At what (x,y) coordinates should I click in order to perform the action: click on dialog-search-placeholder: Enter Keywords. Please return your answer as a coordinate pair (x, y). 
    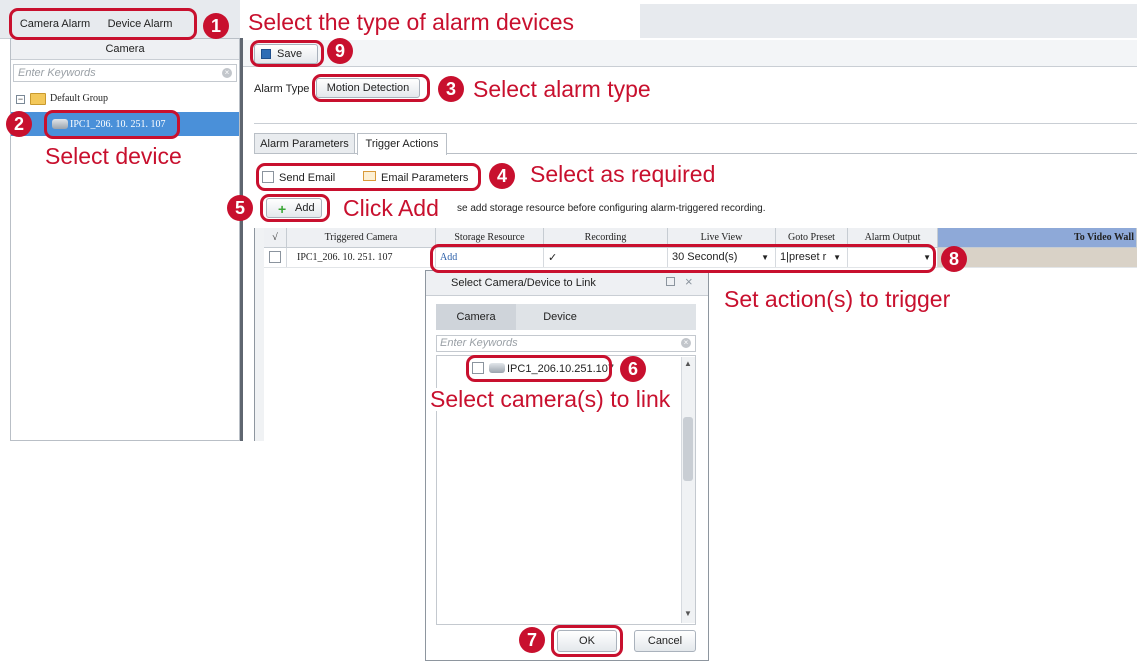
    Looking at the image, I should click on (479, 343).